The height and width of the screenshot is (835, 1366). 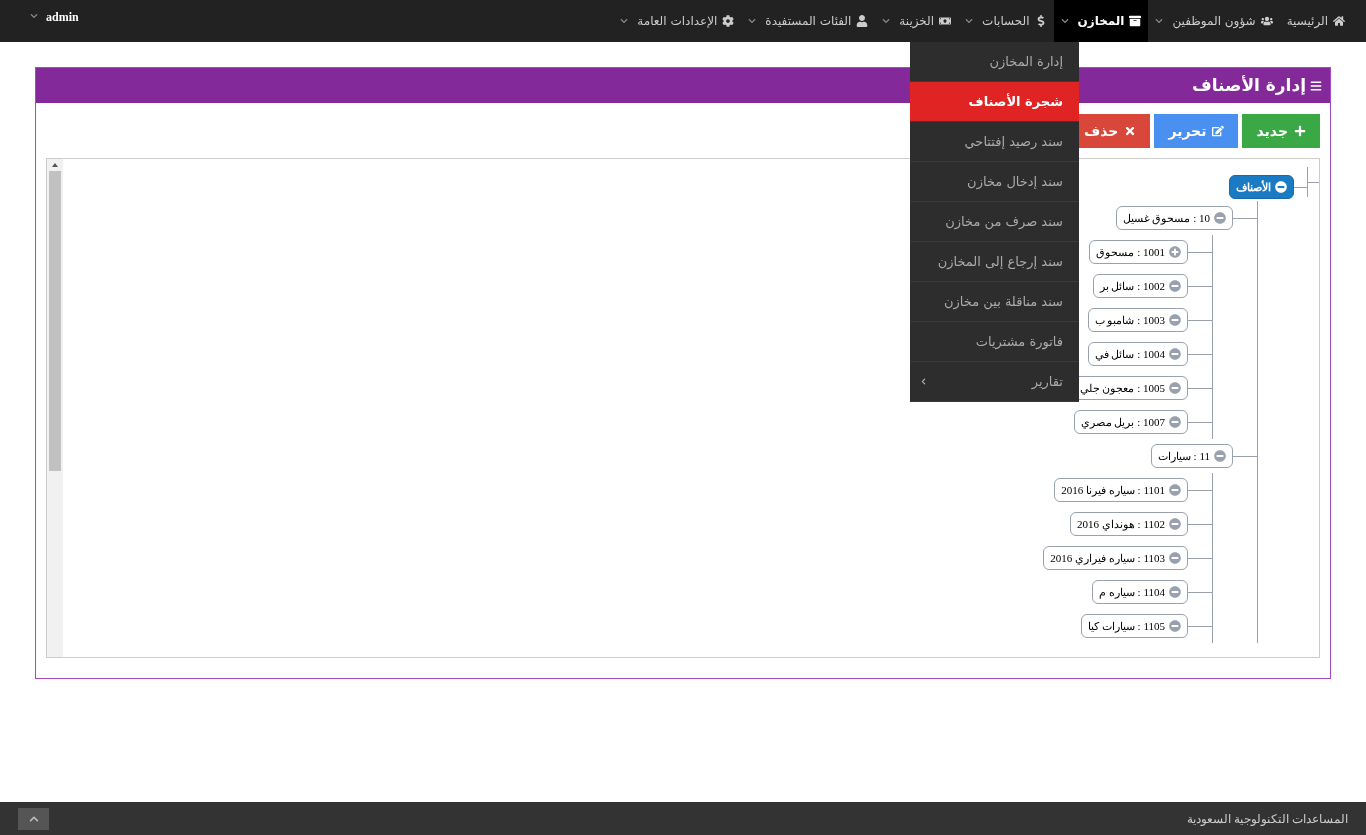 What do you see at coordinates (1137, 320) in the screenshot?
I see `tree-node: 1003 : شامبو ب` at bounding box center [1137, 320].